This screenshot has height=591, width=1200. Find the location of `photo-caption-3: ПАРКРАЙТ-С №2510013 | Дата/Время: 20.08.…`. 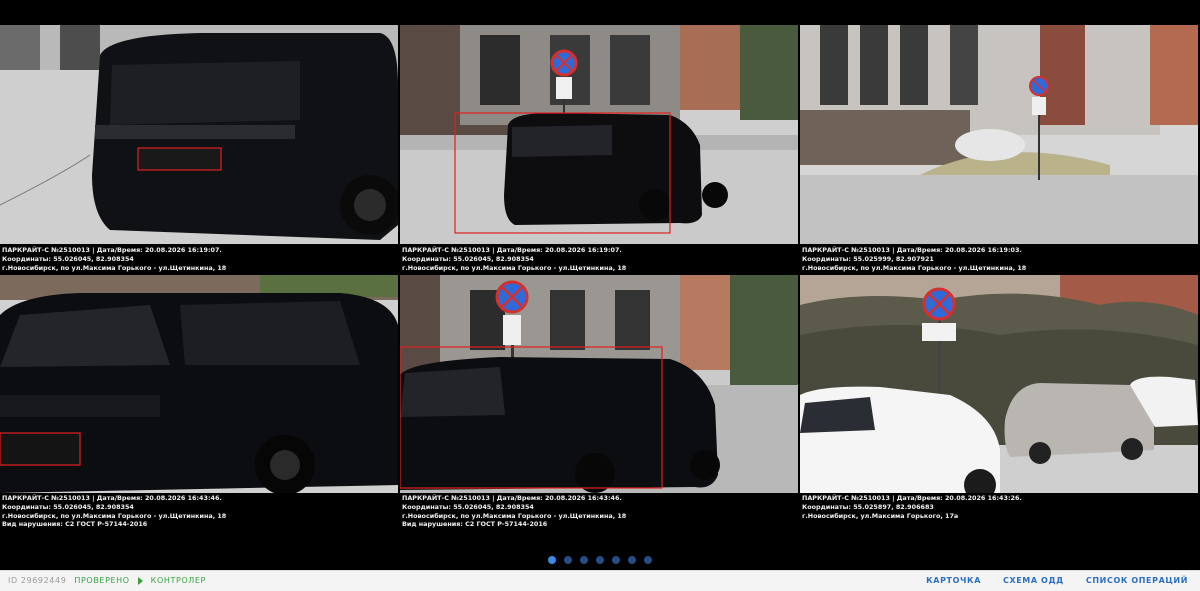

photo-caption-3: ПАРКРАЙТ-С №2510013 | Дата/Время: 20.08.… is located at coordinates (914, 259).